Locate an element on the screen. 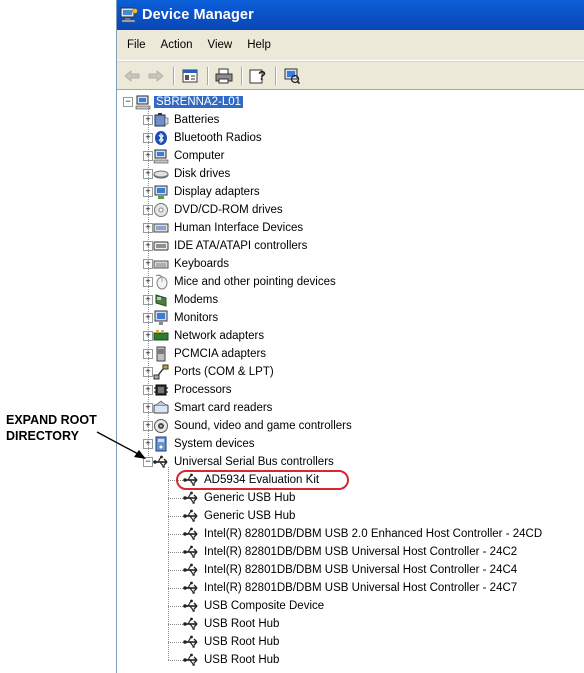 The image size is (584, 673). print-button is located at coordinates (224, 76).